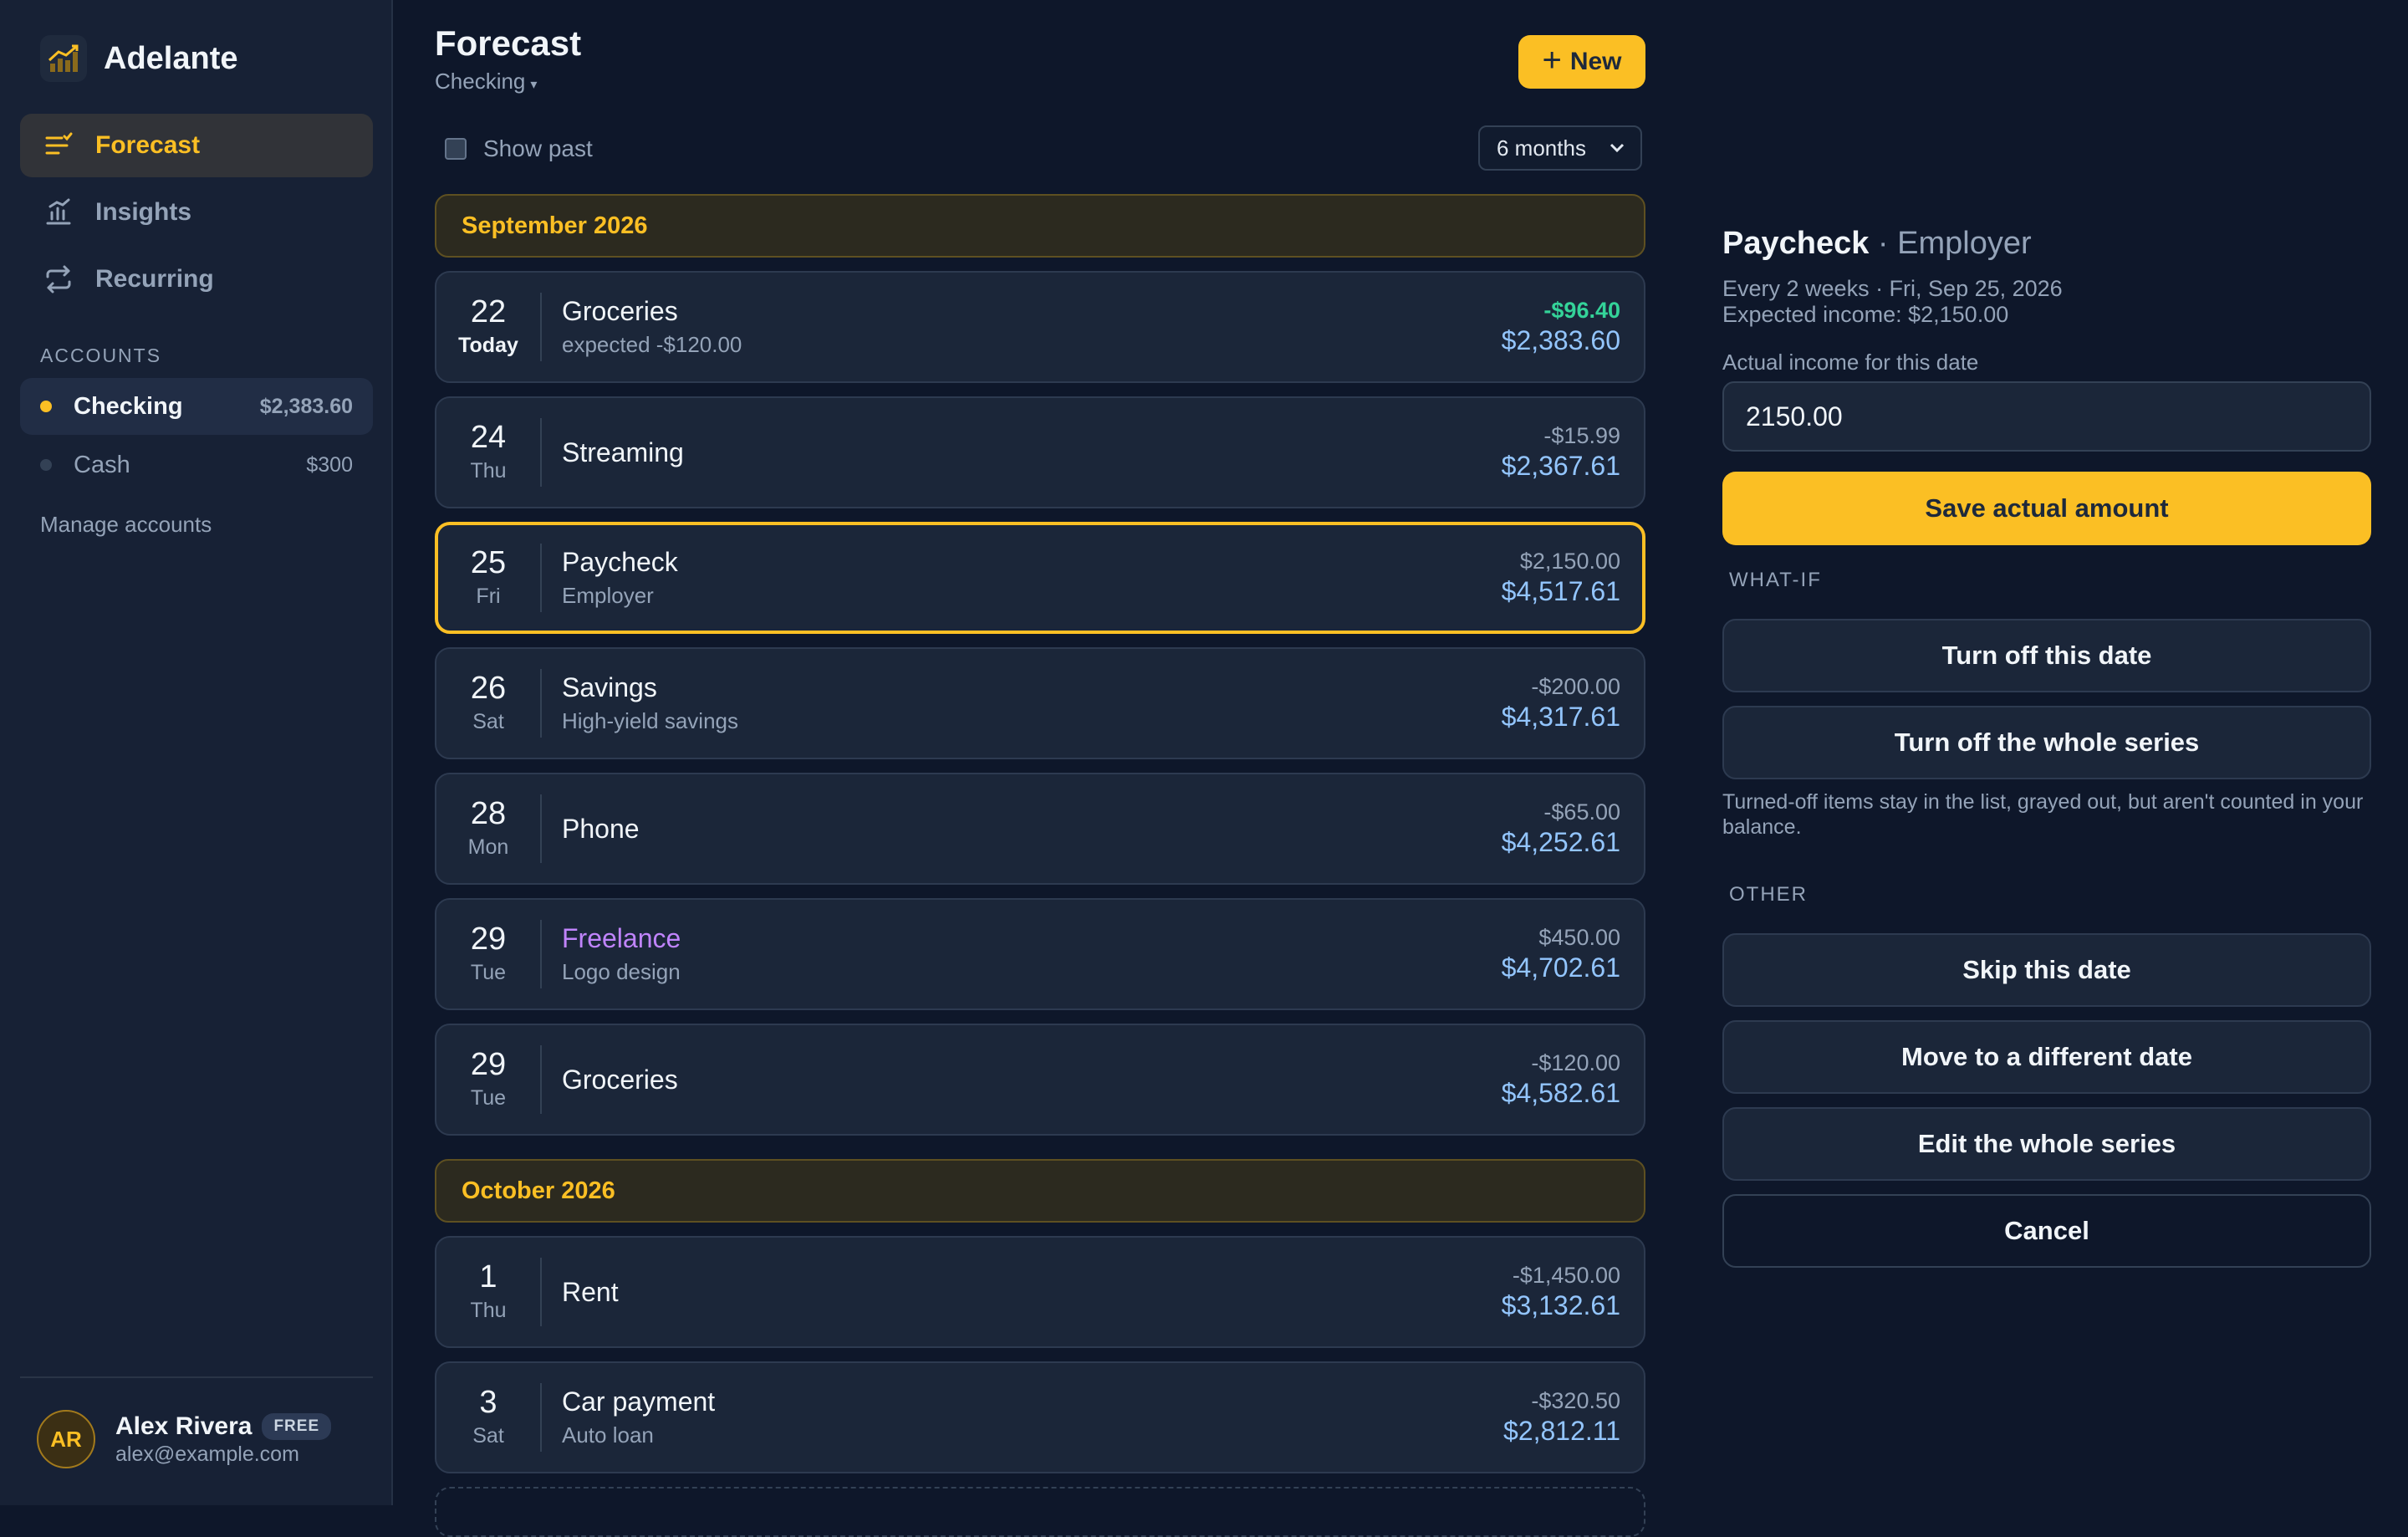  I want to click on row-weekday: Fri, so click(489, 597).